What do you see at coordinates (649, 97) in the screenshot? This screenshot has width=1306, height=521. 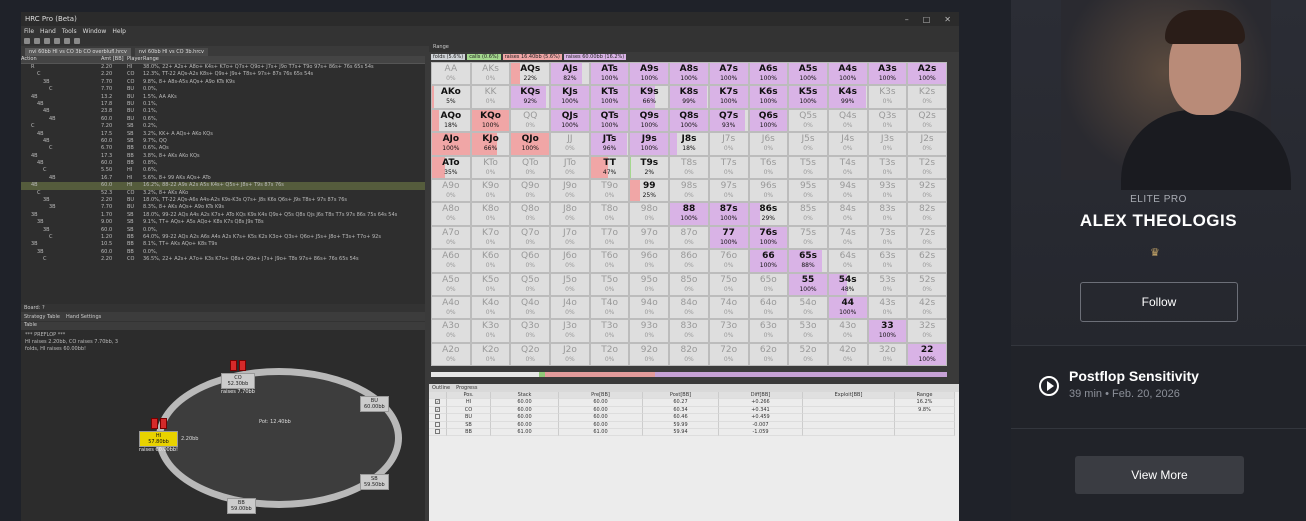 I see `range-cell: K9s 66%` at bounding box center [649, 97].